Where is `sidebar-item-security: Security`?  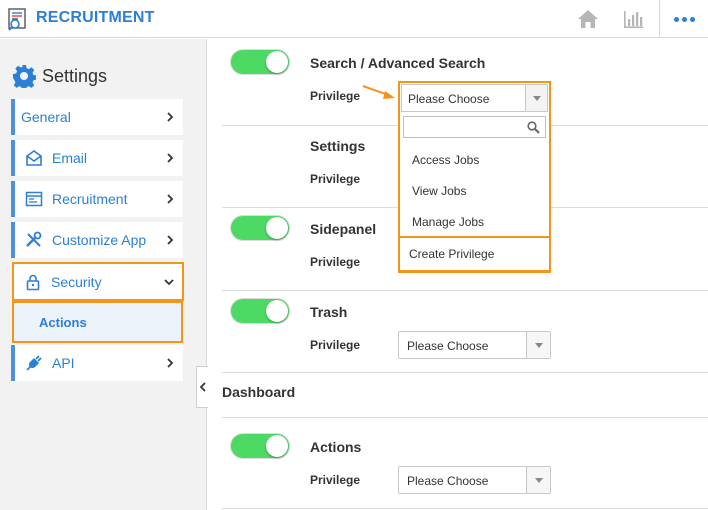
sidebar-item-security: Security is located at coordinates (98, 281).